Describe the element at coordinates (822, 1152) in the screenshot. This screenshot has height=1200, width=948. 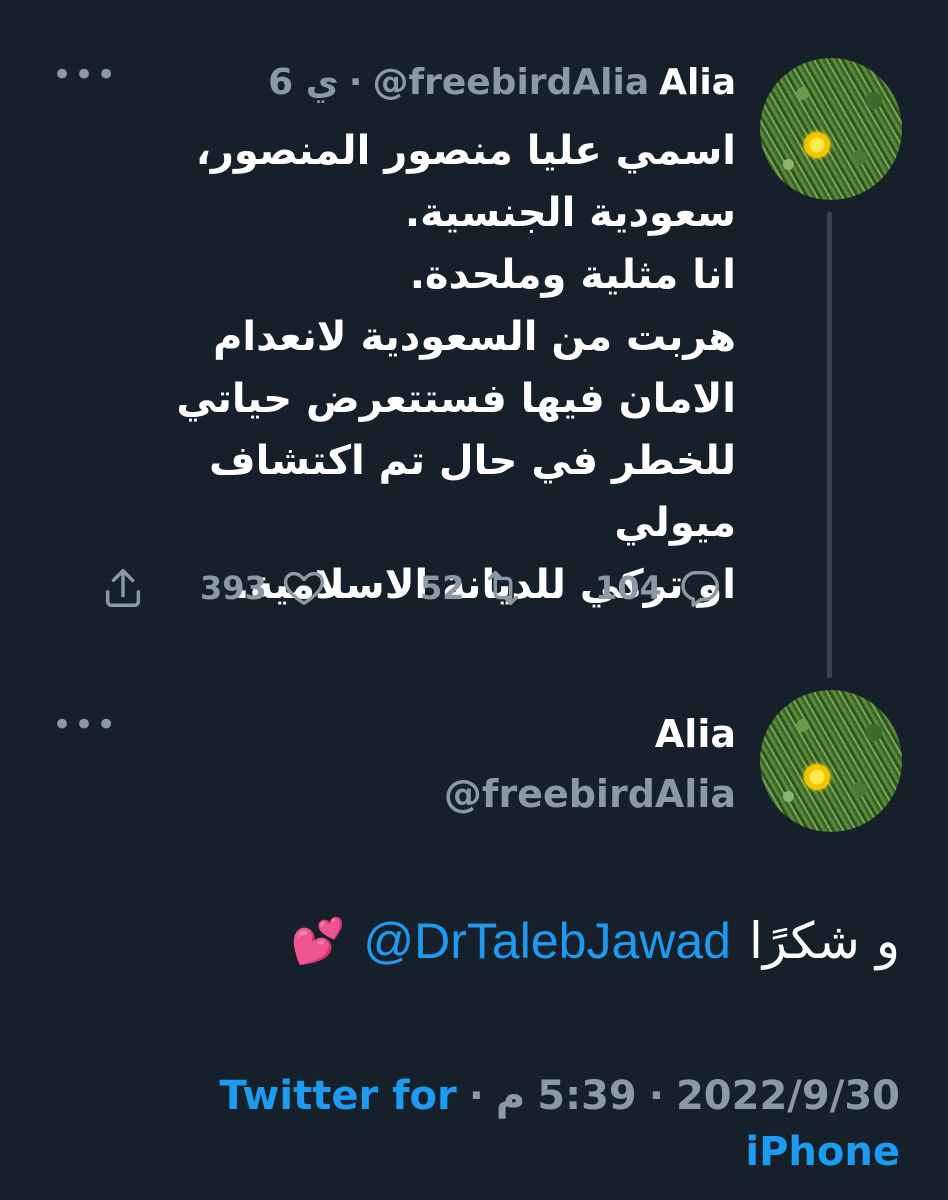
I see `source-link-line2: iPhone` at that location.